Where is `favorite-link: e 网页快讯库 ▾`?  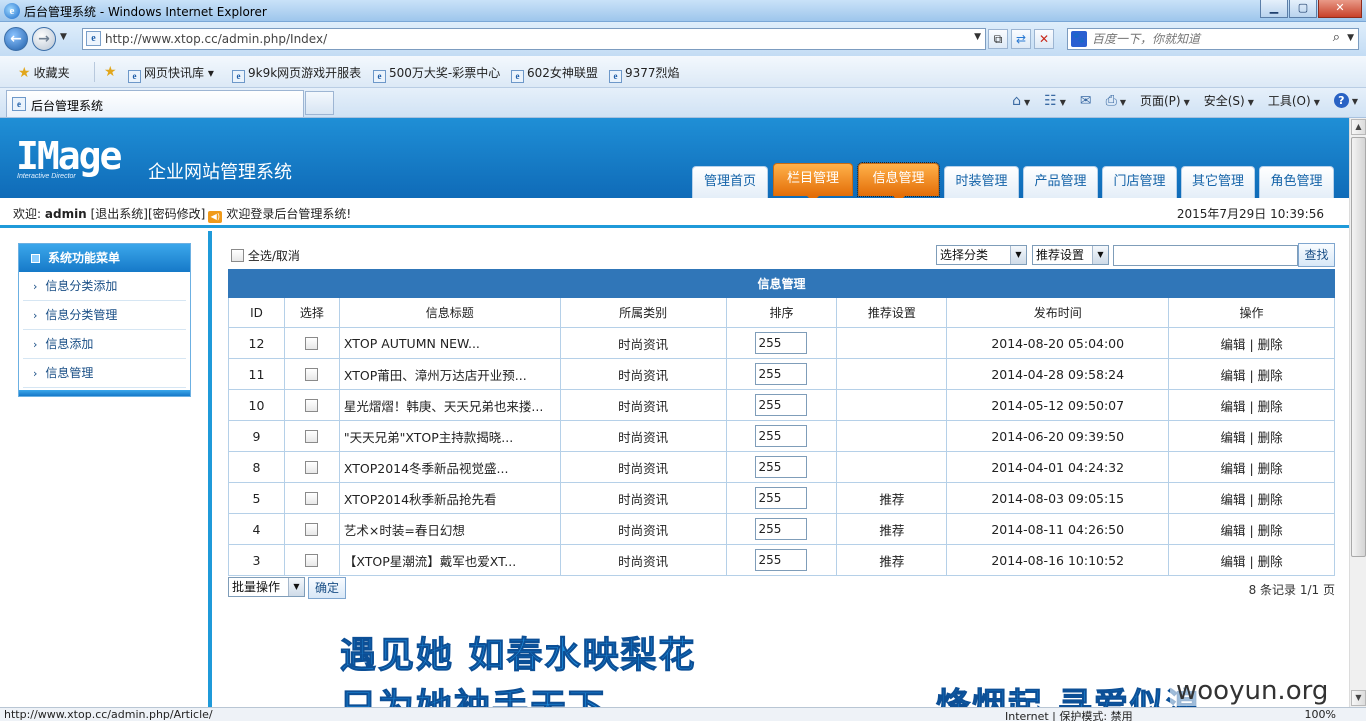 favorite-link: e 网页快讯库 ▾ is located at coordinates (171, 73).